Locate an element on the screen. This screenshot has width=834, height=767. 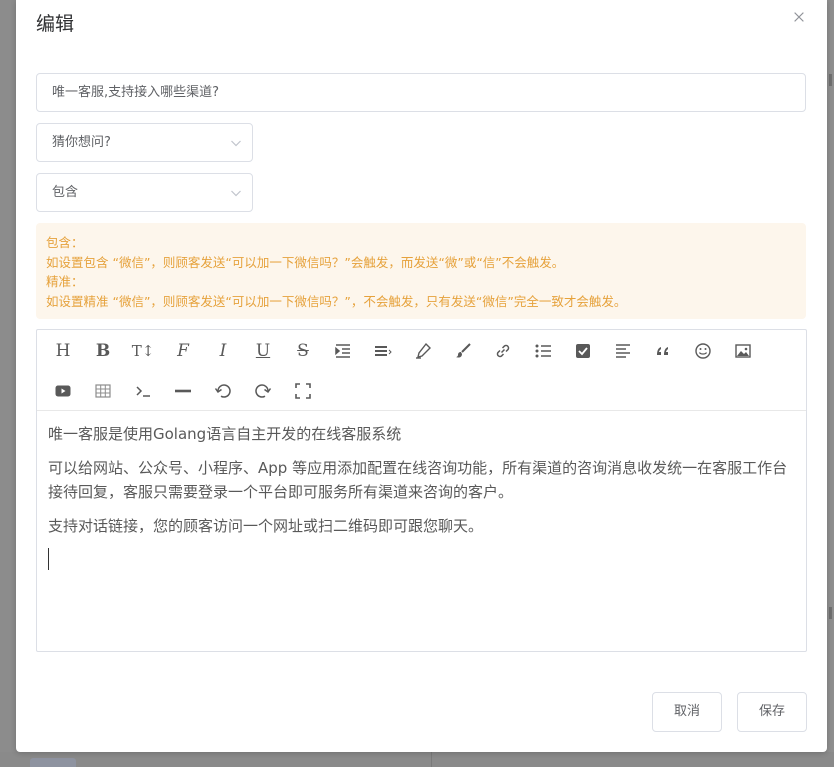
redo-icon is located at coordinates (263, 391).